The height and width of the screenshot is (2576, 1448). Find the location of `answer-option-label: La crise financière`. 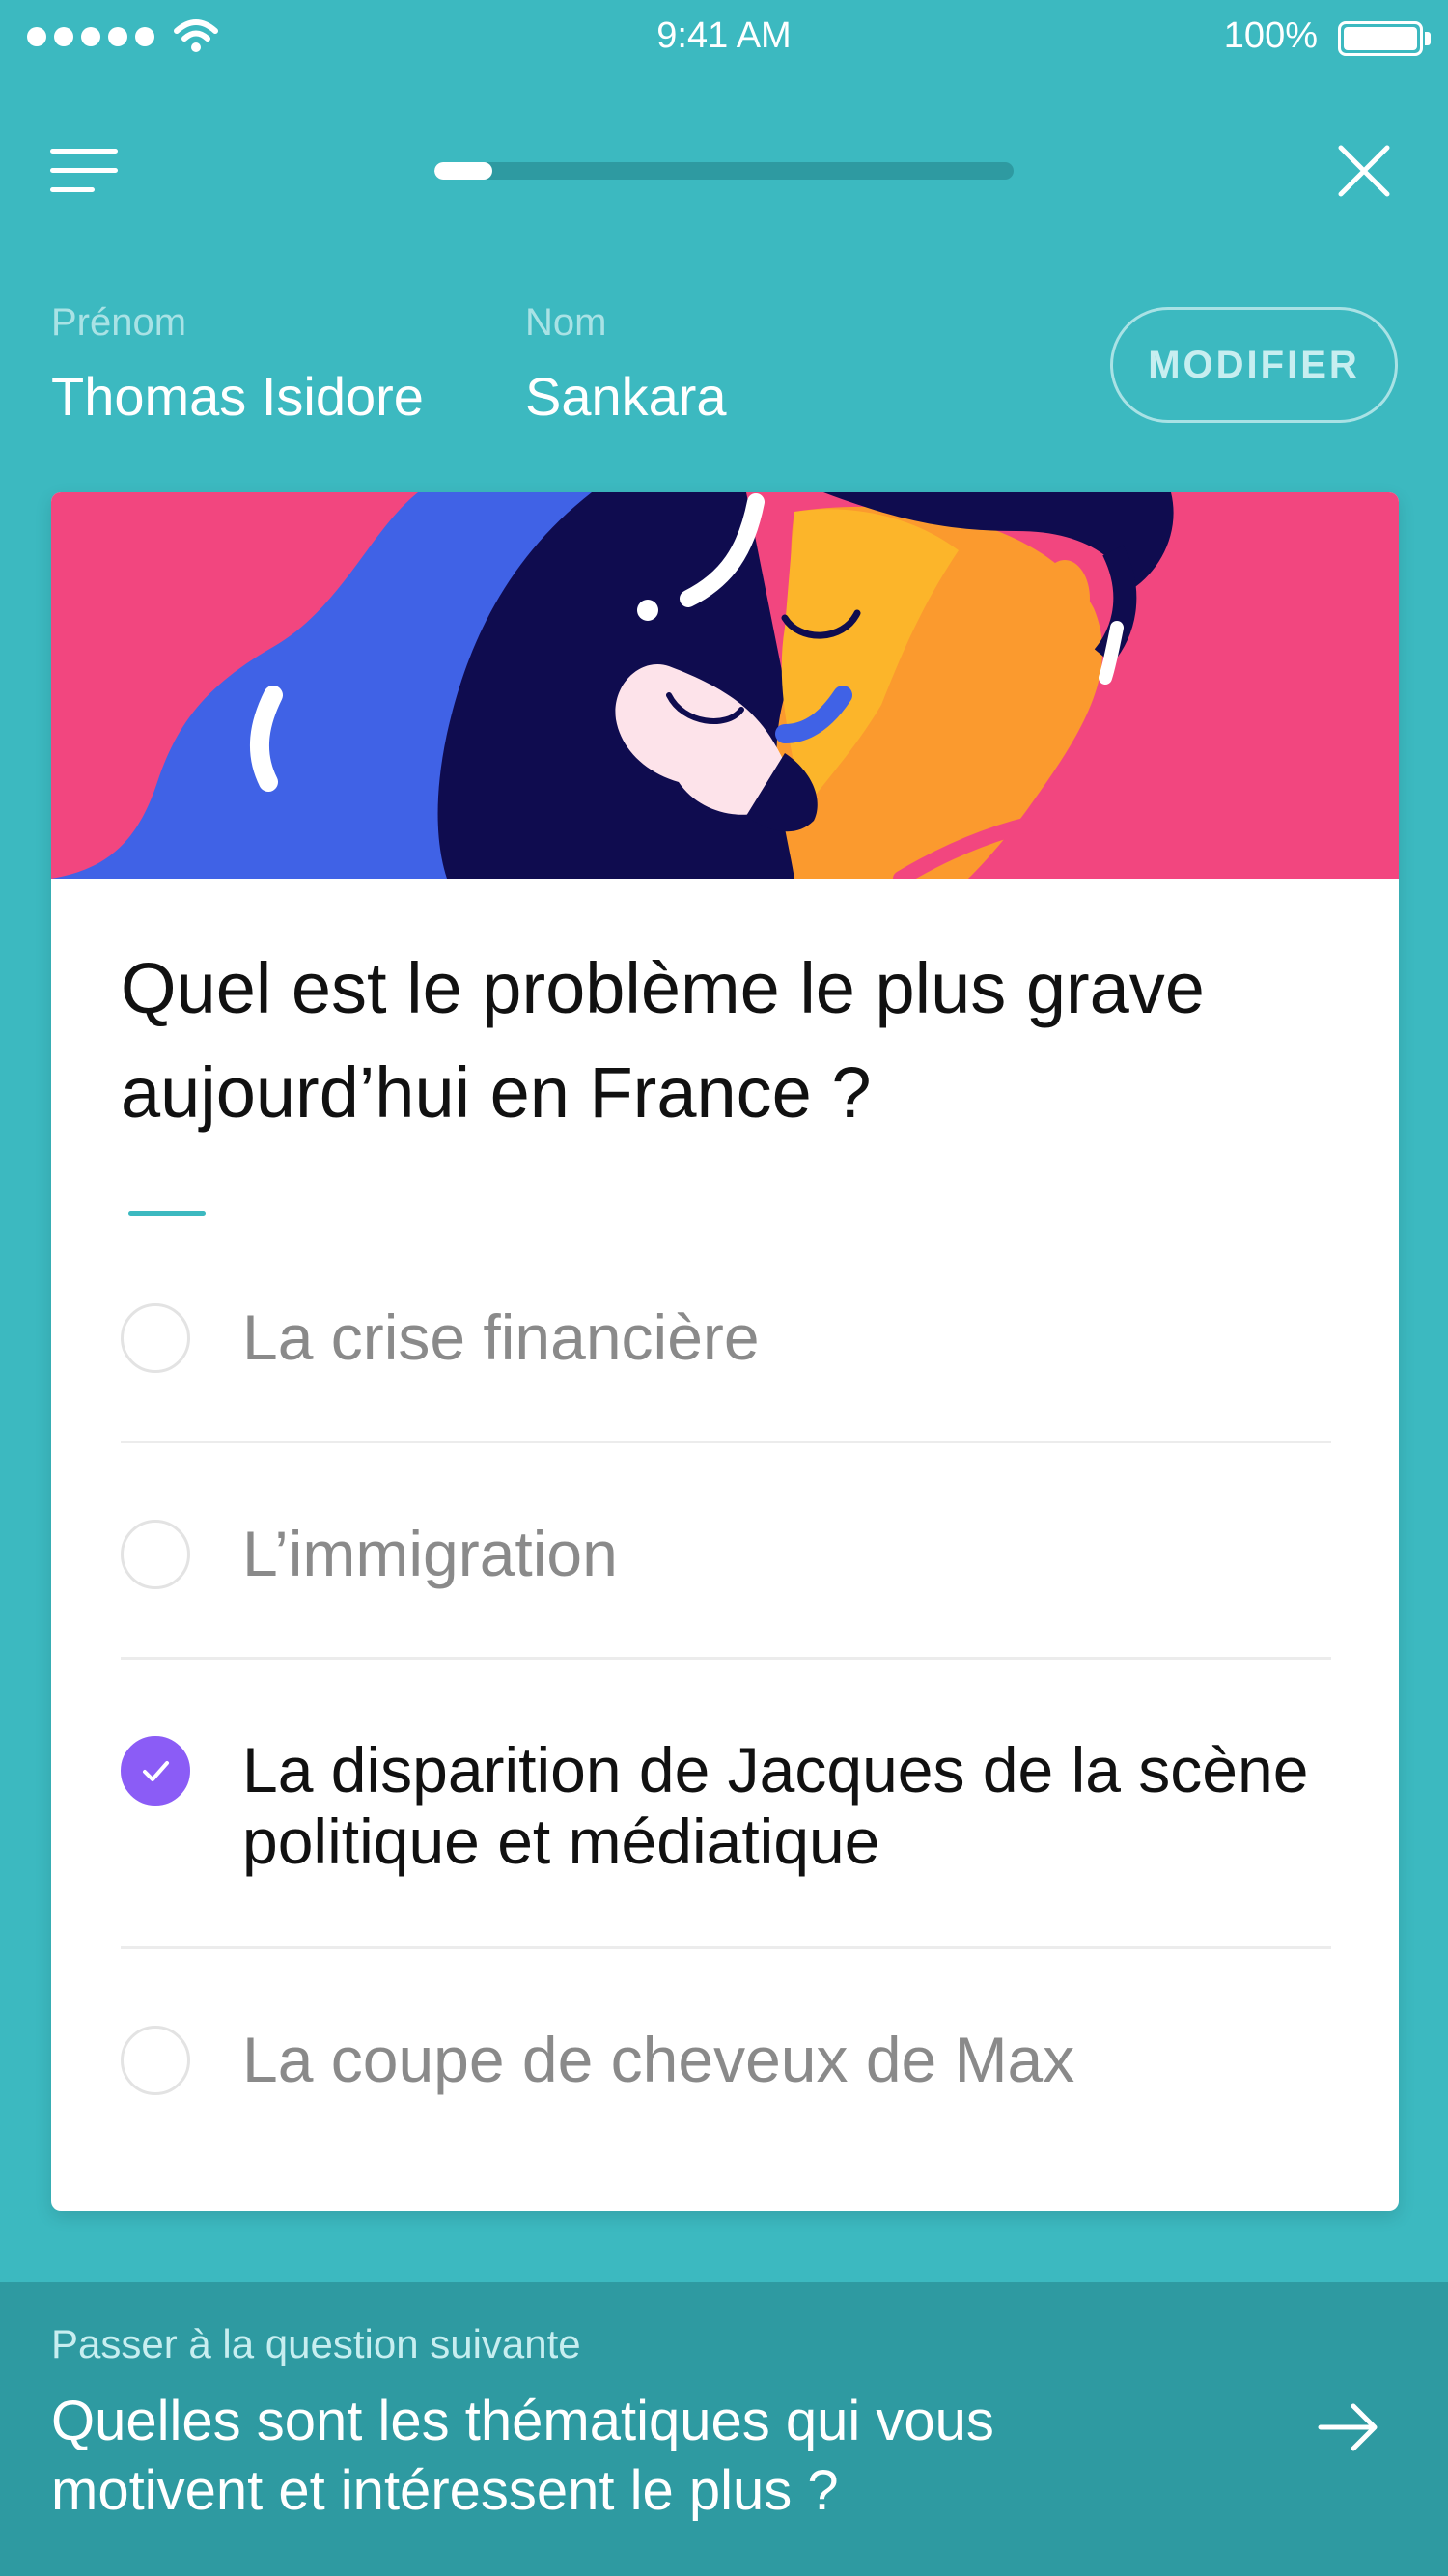

answer-option-label: La crise financière is located at coordinates (501, 1338).